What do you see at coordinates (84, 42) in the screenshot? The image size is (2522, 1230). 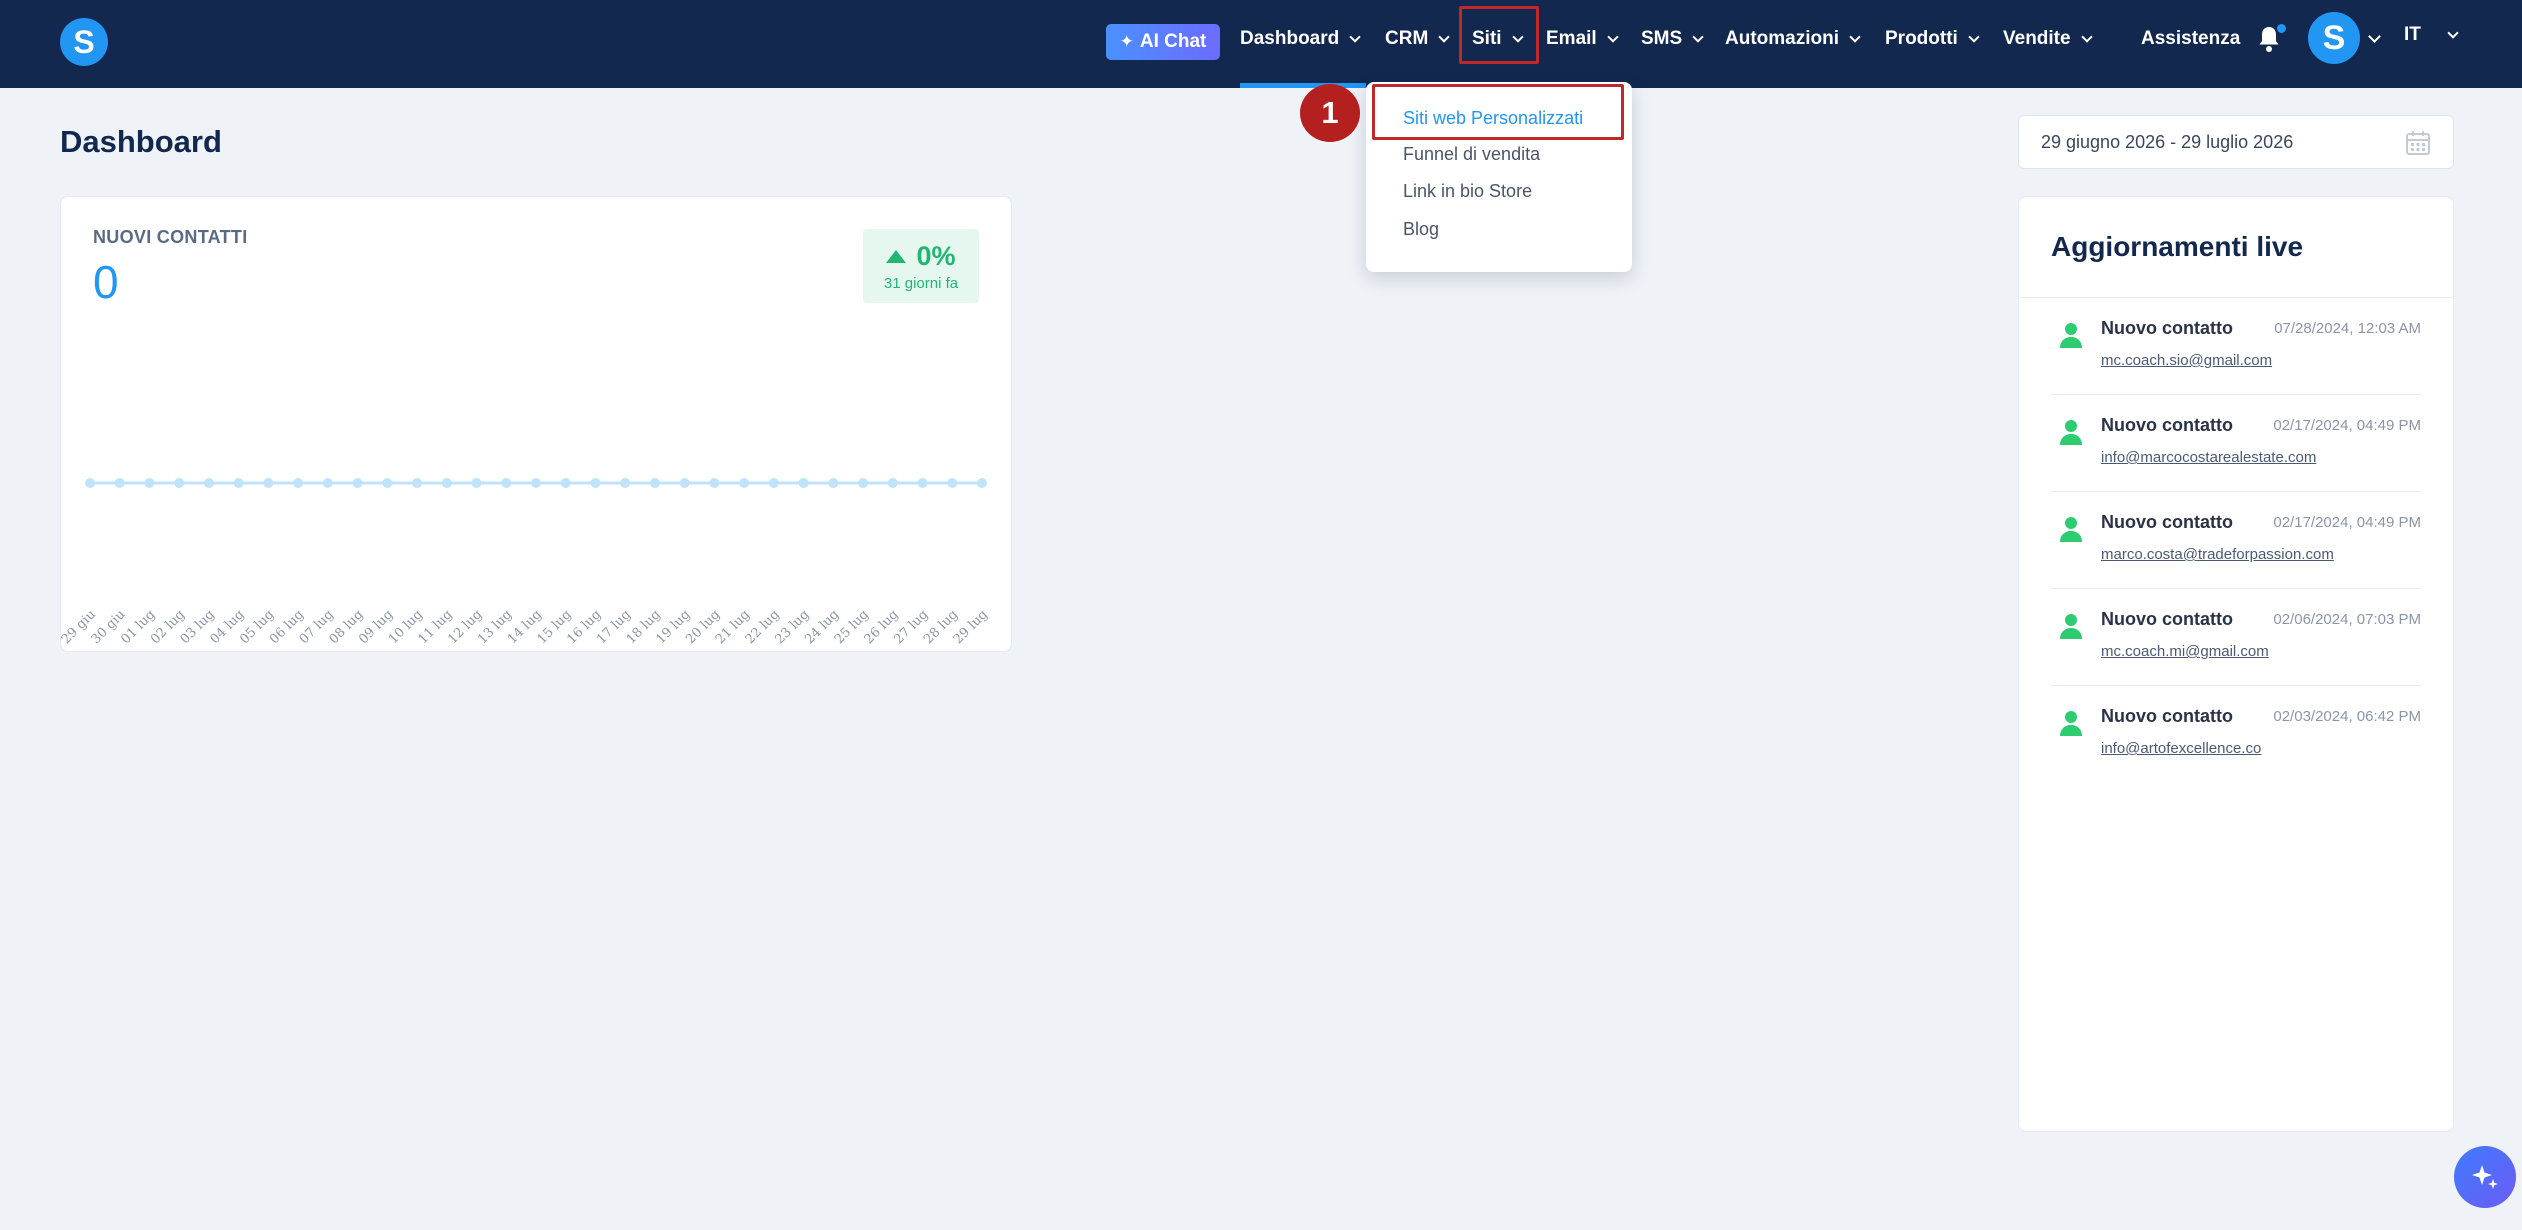 I see `app-logo: S` at bounding box center [84, 42].